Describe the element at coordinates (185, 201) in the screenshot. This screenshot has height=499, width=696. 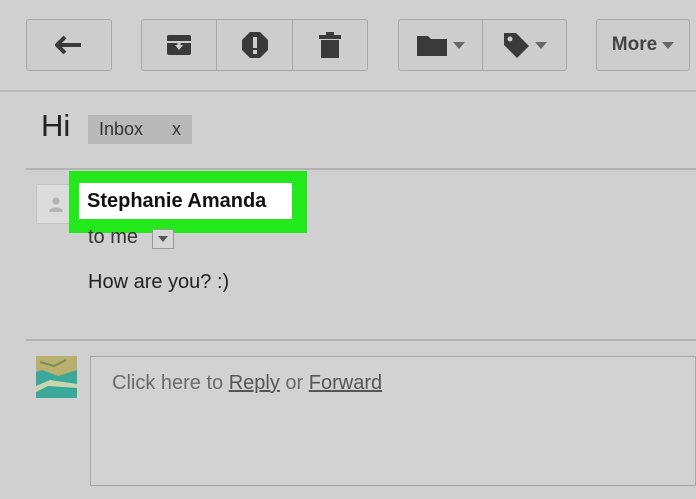
I see `sender-name: Stephanie Amanda` at that location.